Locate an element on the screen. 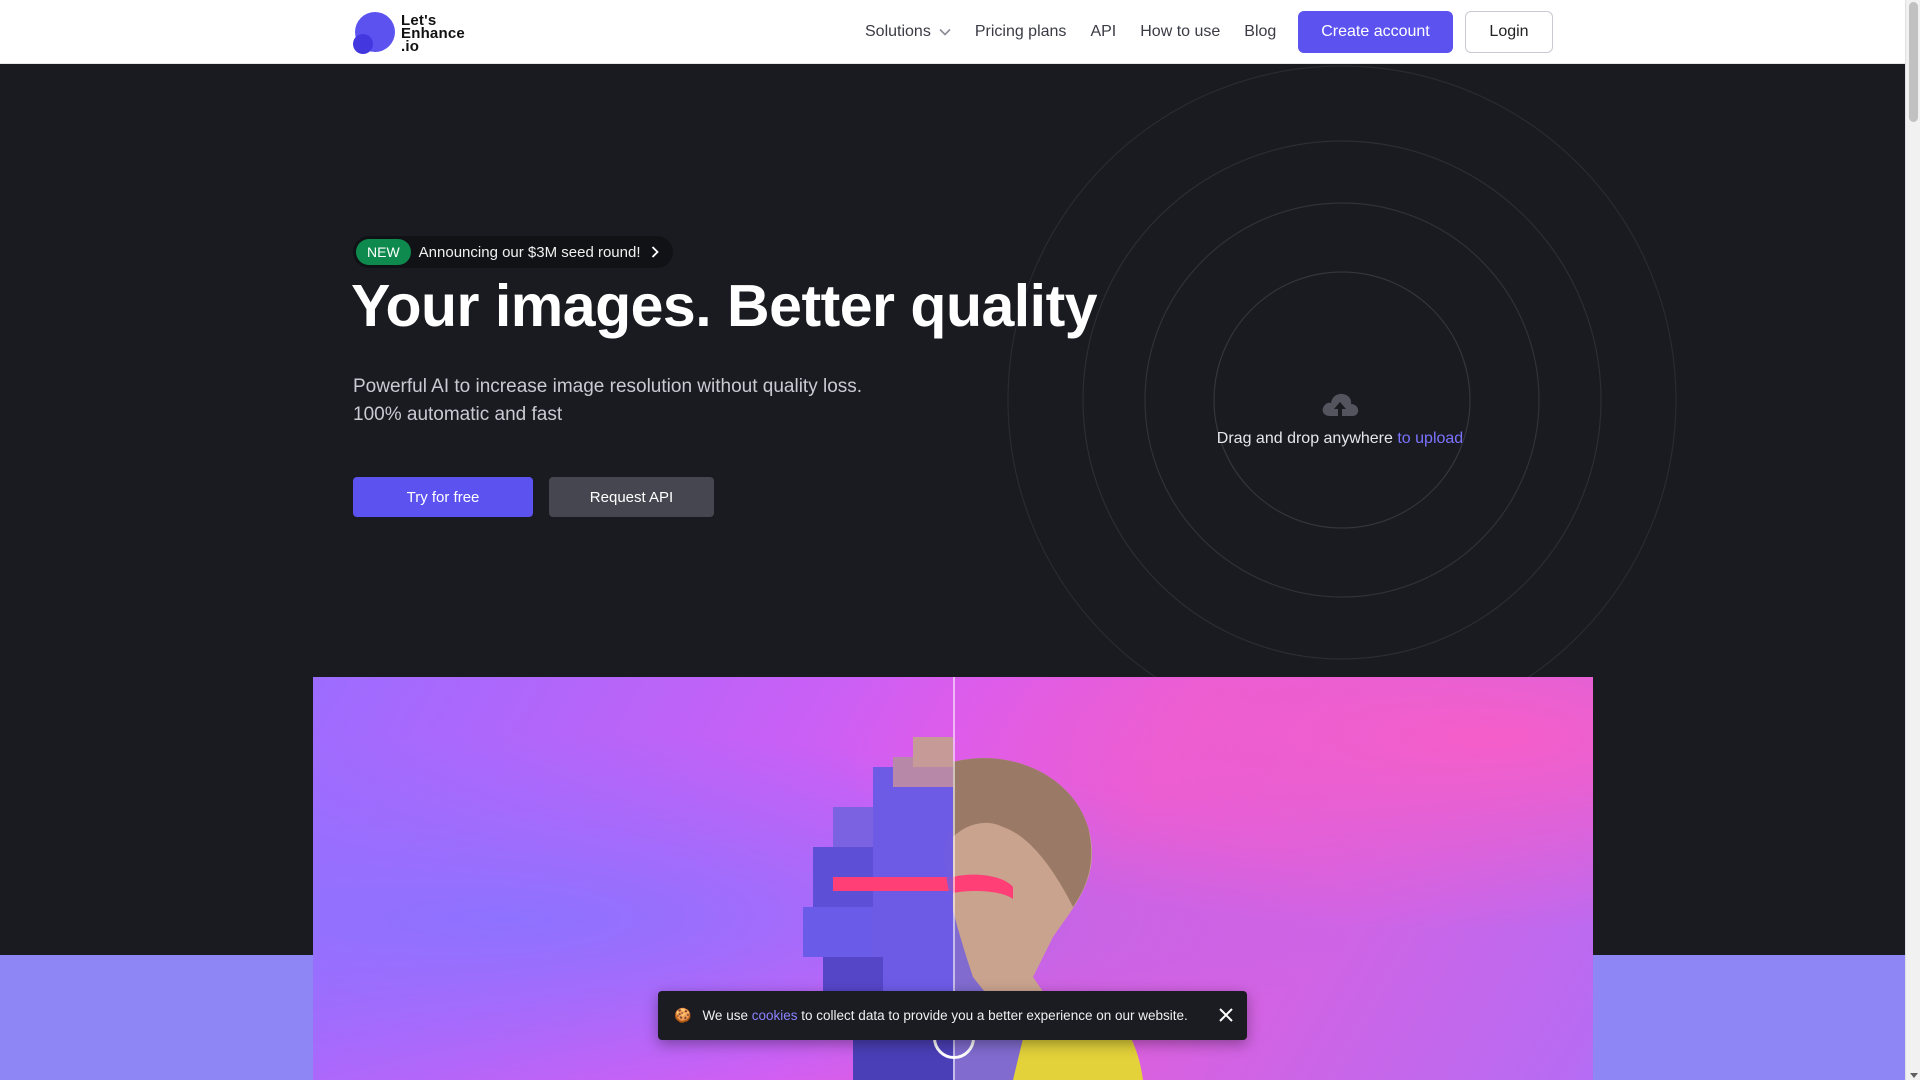 The height and width of the screenshot is (1080, 1920). nav-item-solutions: Solutions is located at coordinates (908, 32).